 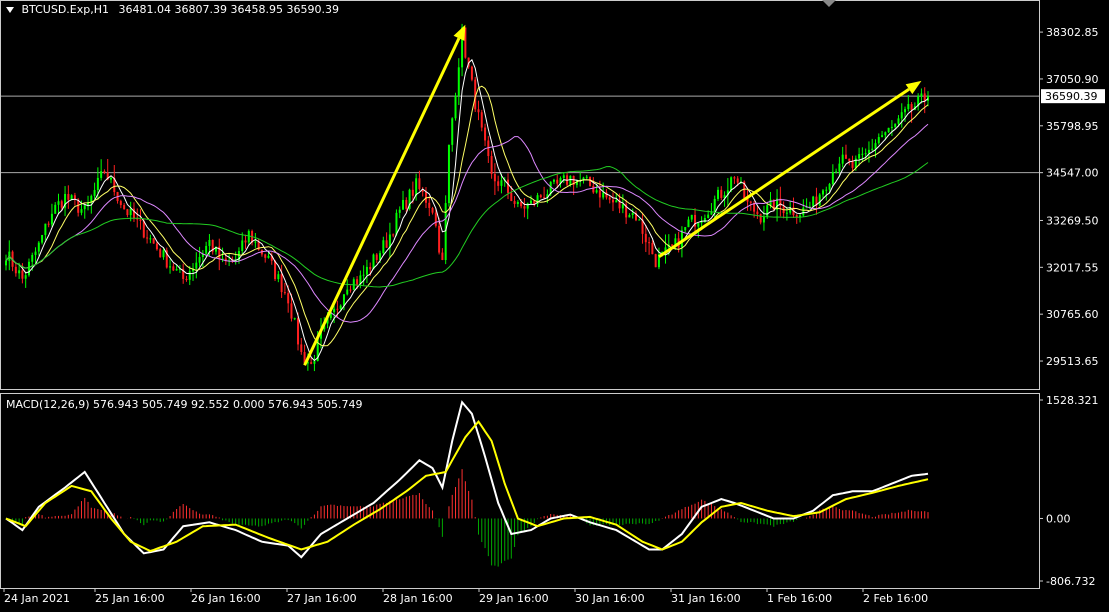 What do you see at coordinates (10, 10) in the screenshot?
I see `triangle-down-icon` at bounding box center [10, 10].